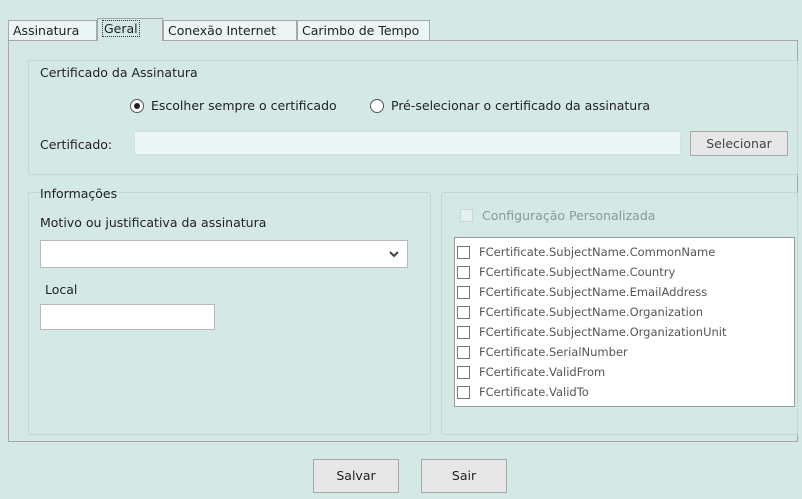 The image size is (802, 499). I want to click on list-item: FCertificate.SubjectName.CommonName, so click(586, 252).